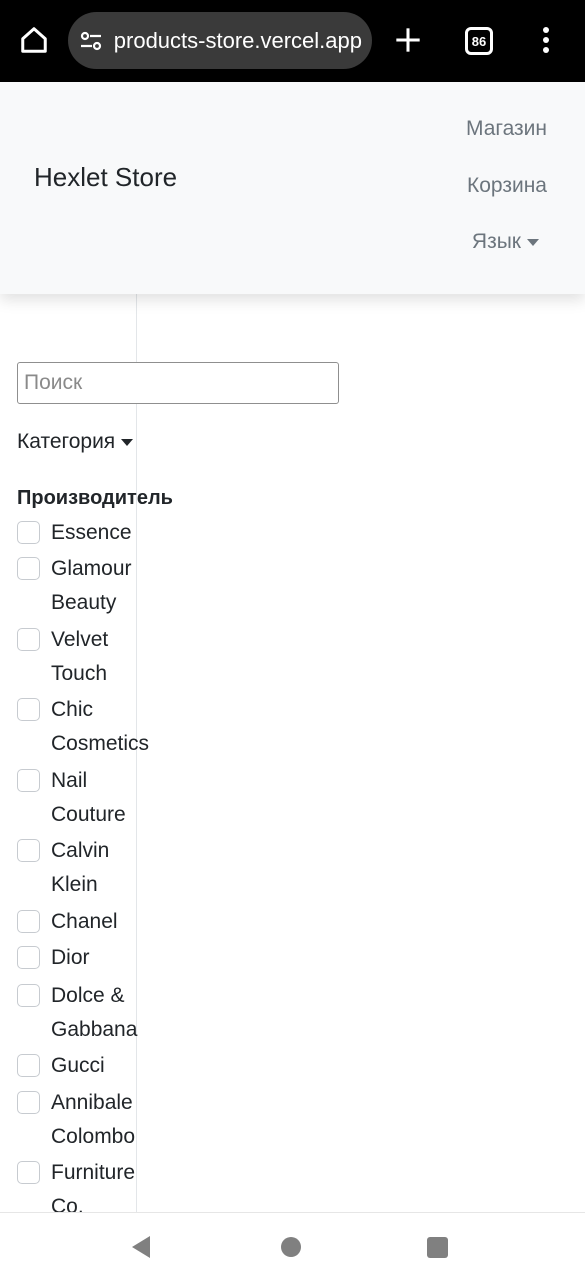 This screenshot has width=585, height=1280. What do you see at coordinates (408, 40) in the screenshot?
I see `plus-icon` at bounding box center [408, 40].